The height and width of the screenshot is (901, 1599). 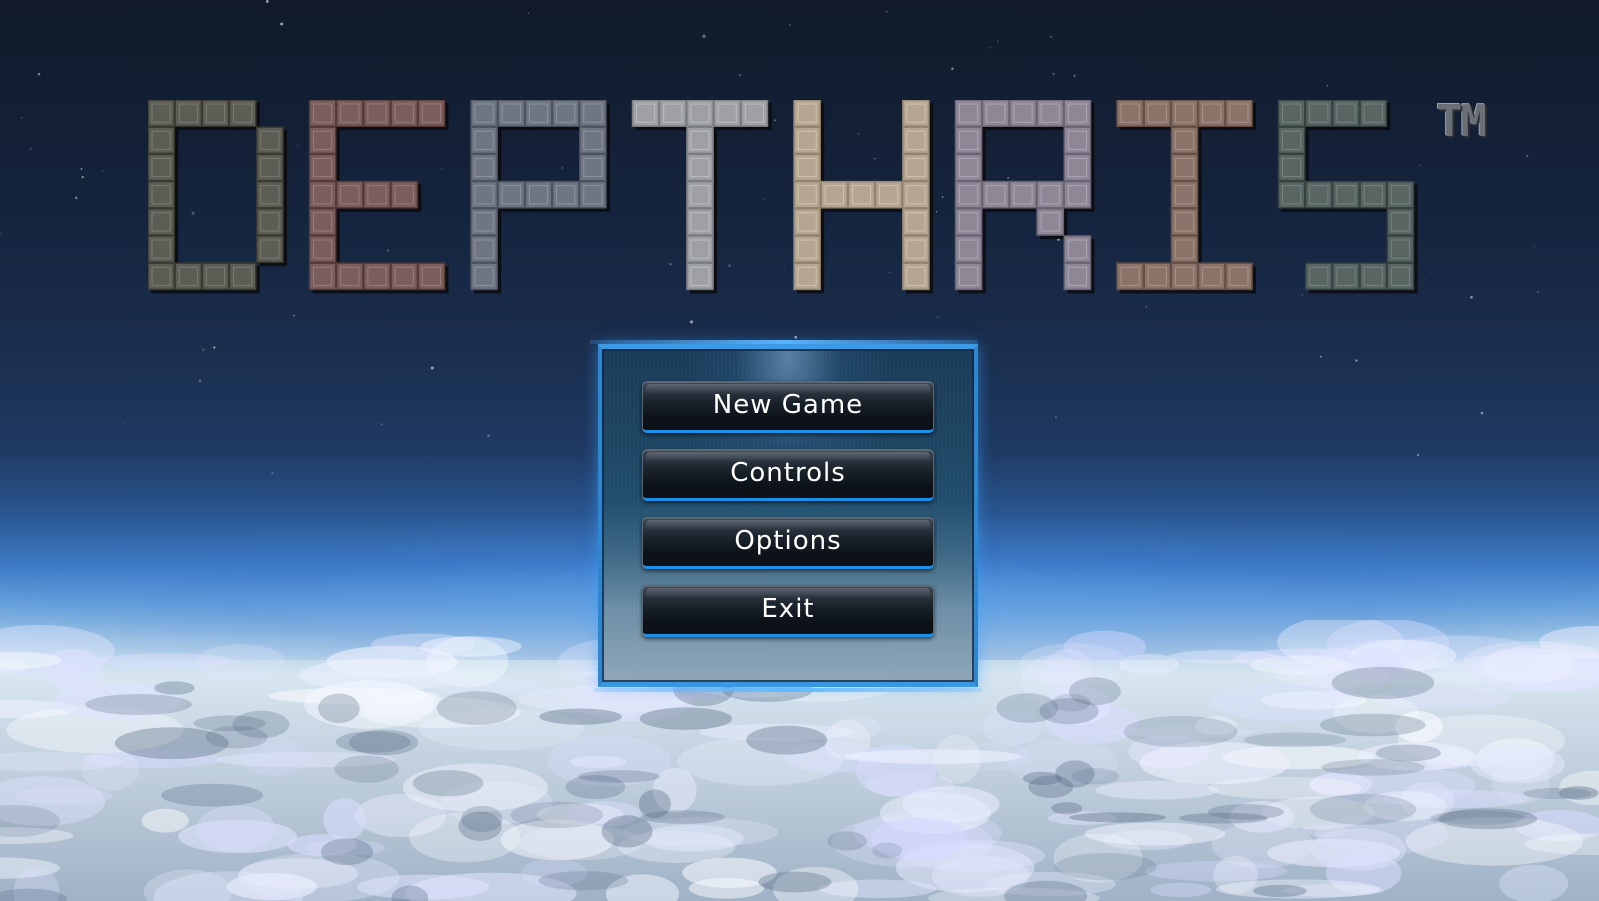 I want to click on logo-letter-s, so click(x=1347, y=197).